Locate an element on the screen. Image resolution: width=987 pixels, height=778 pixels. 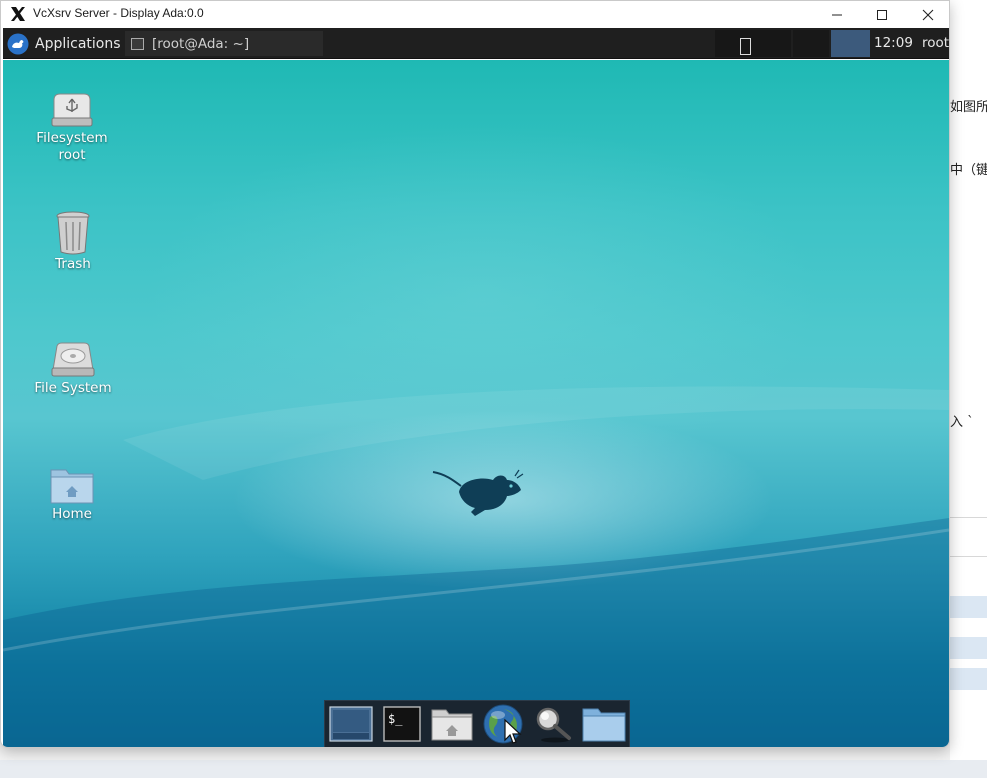
dock-show-desktop is located at coordinates (351, 724).